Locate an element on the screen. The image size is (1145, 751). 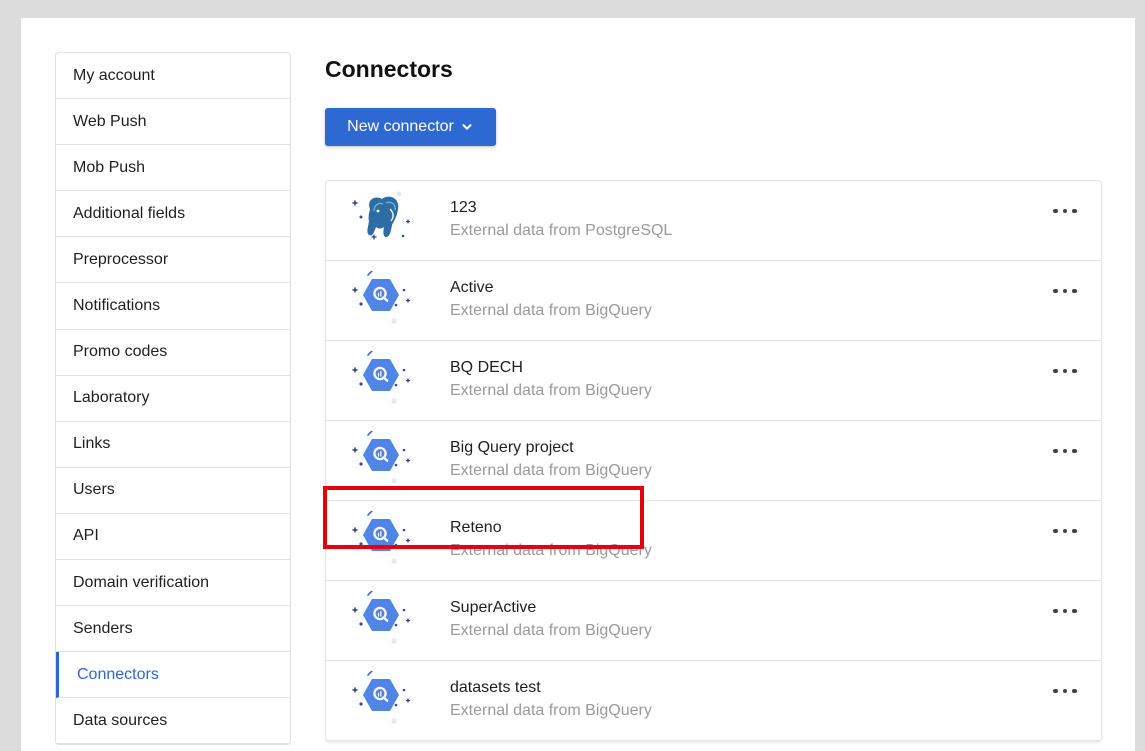
sidebar-item-my-account: My account is located at coordinates (173, 76).